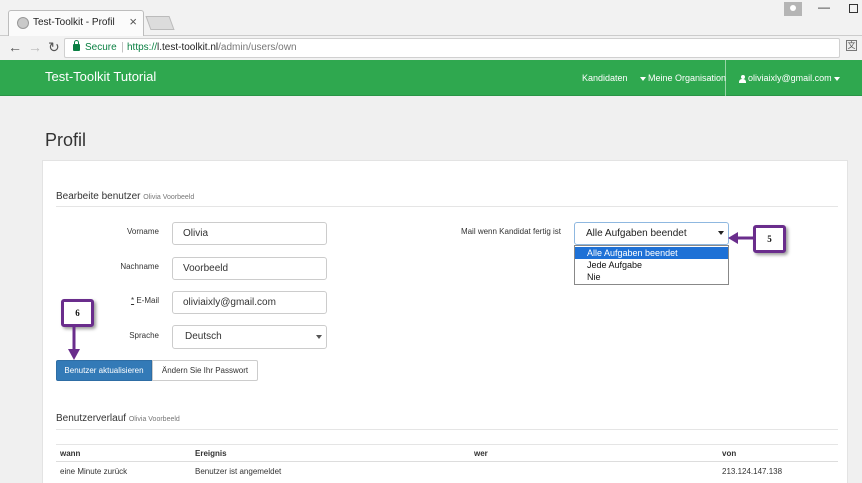 The height and width of the screenshot is (483, 862). What do you see at coordinates (77, 313) in the screenshot?
I see `callout-6: 6` at bounding box center [77, 313].